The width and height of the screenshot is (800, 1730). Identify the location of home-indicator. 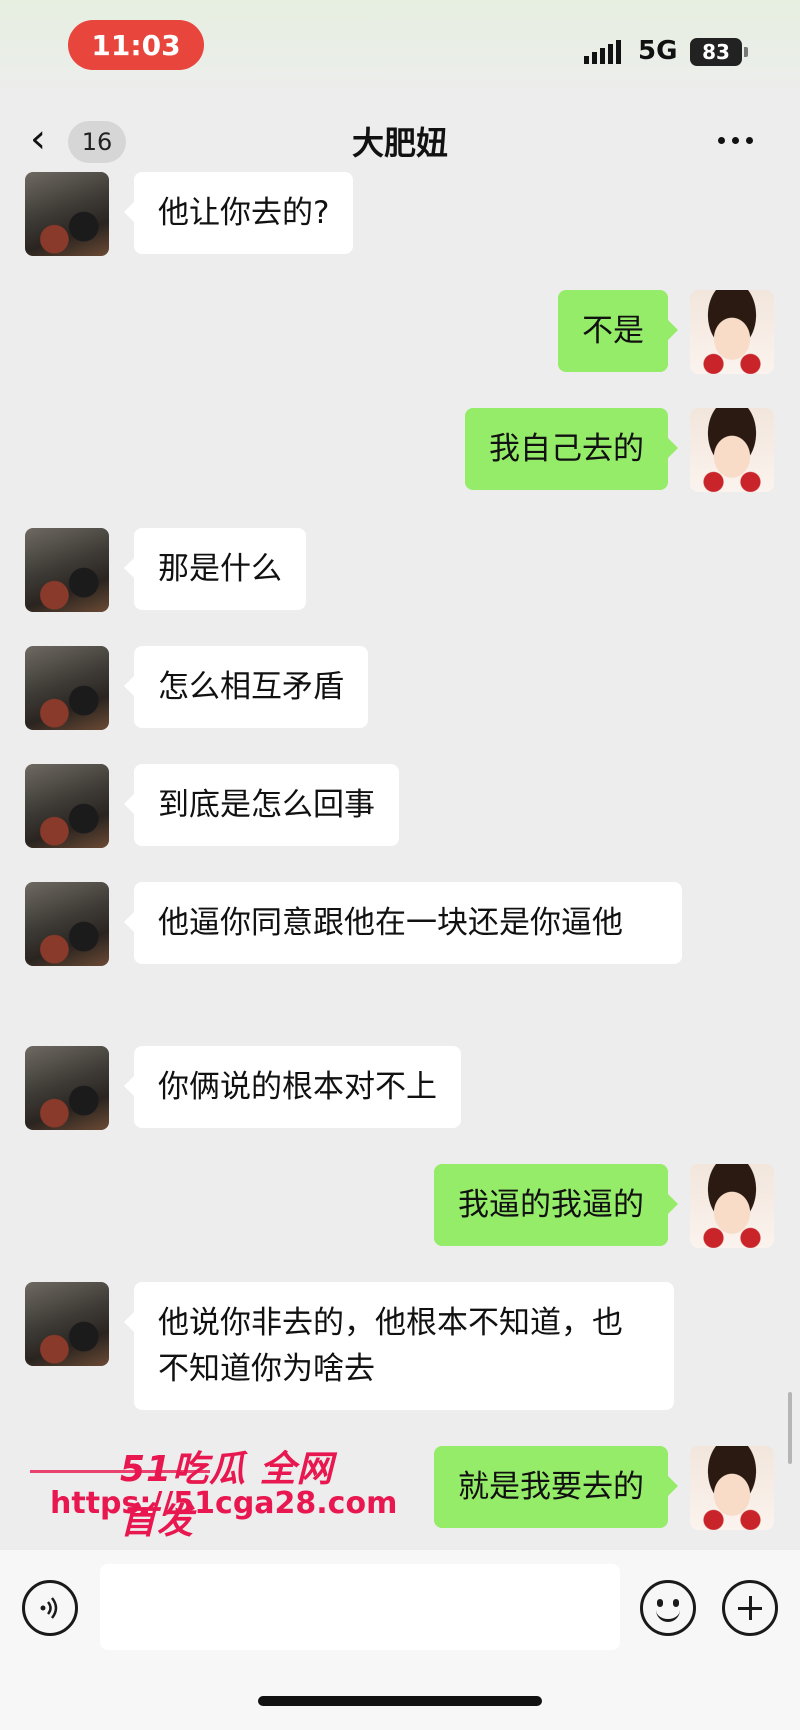
(400, 1701).